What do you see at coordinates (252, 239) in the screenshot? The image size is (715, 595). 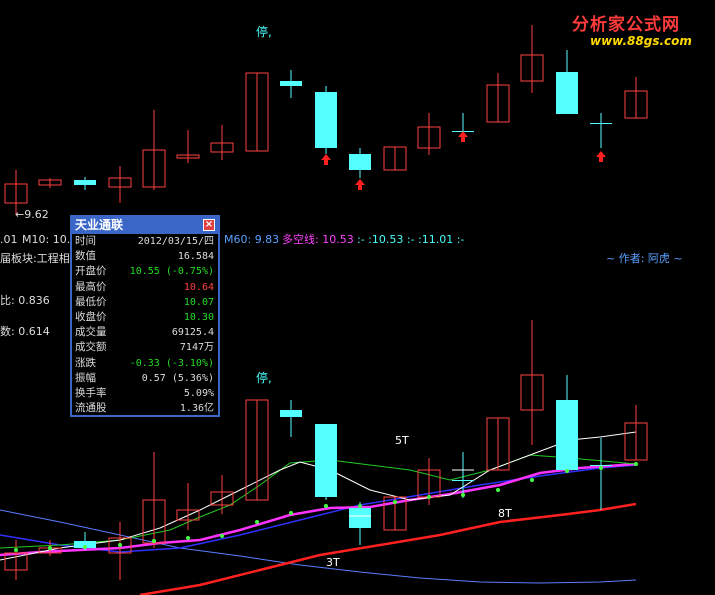 I see `m60-label: M60: 9.83` at bounding box center [252, 239].